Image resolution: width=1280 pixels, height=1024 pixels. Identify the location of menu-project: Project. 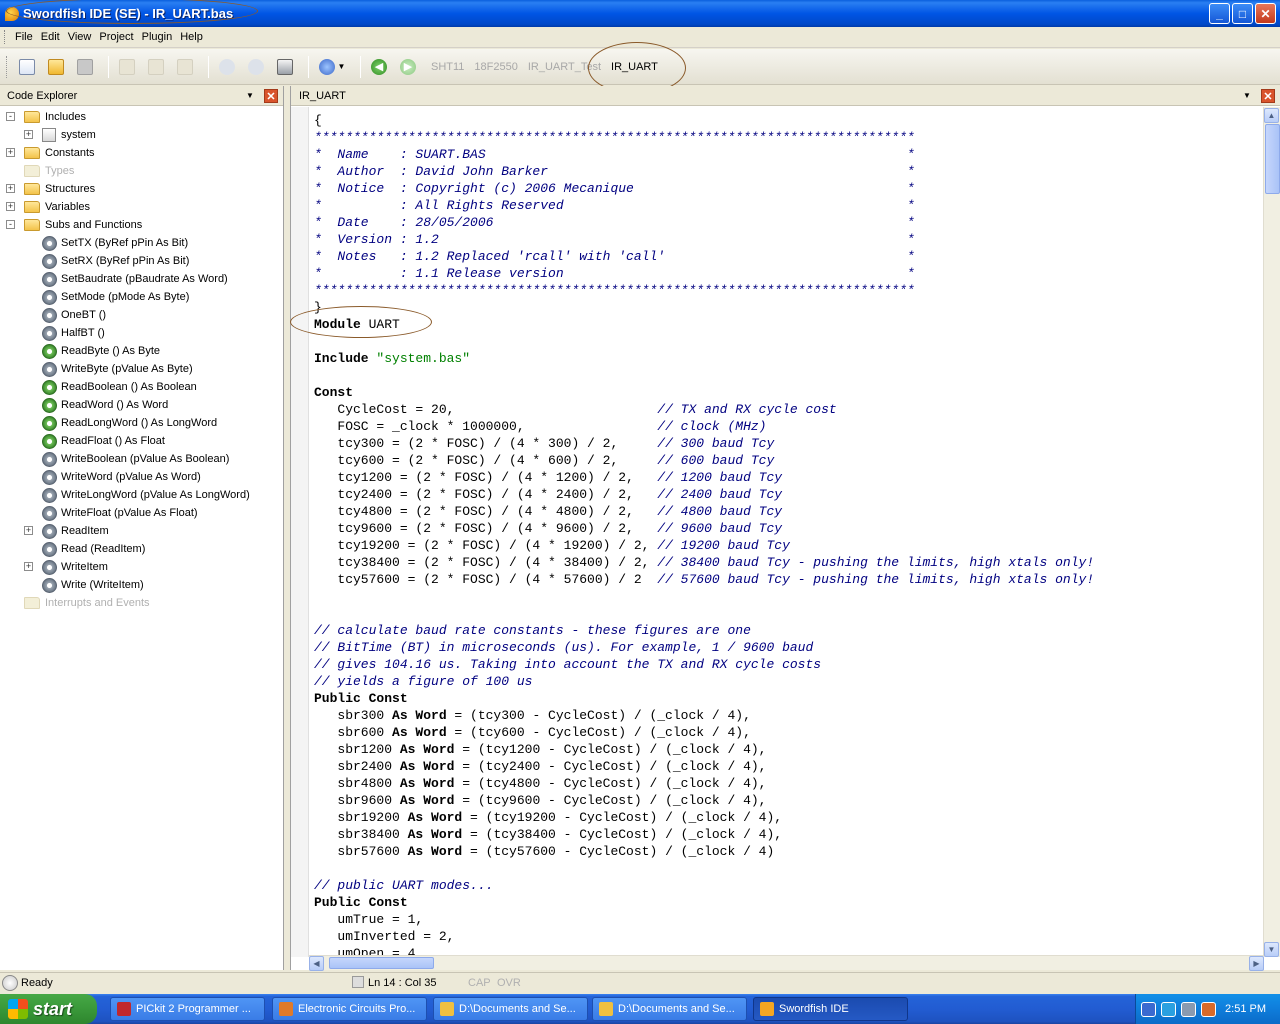
(116, 37).